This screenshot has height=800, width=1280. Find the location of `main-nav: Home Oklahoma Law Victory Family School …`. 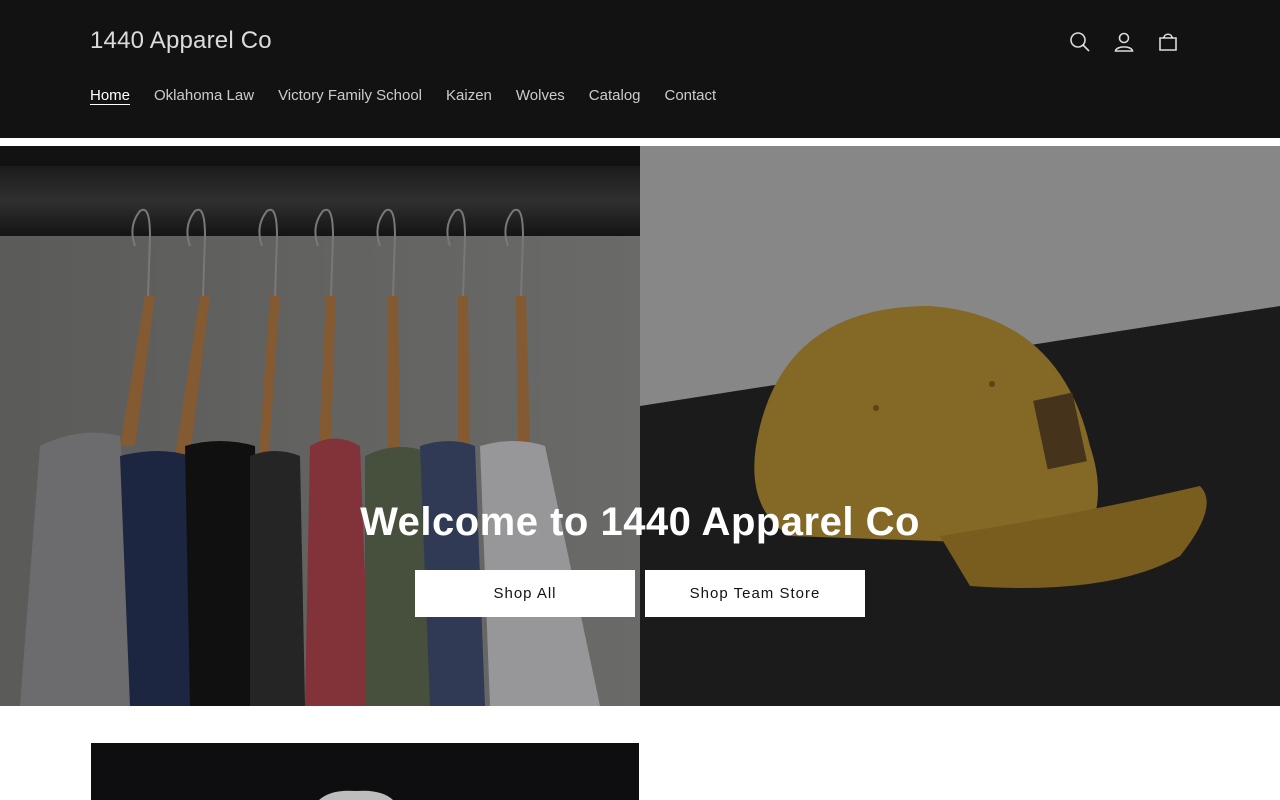

main-nav: Home Oklahoma Law Victory Family School … is located at coordinates (415, 96).